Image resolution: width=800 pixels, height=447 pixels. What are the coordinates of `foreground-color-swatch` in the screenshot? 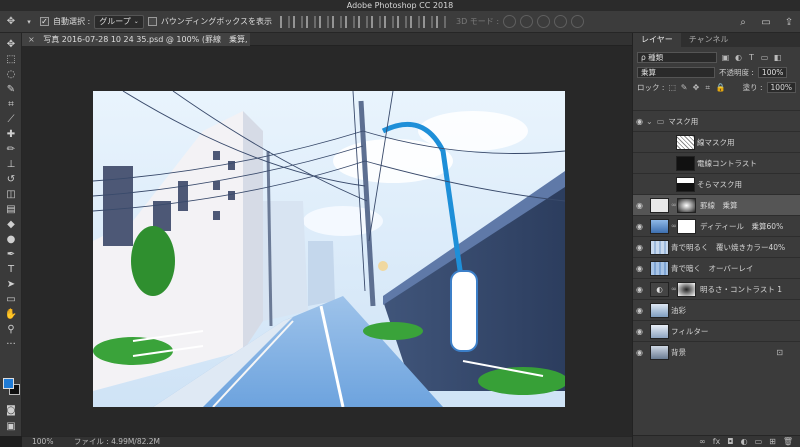 It's located at (8, 383).